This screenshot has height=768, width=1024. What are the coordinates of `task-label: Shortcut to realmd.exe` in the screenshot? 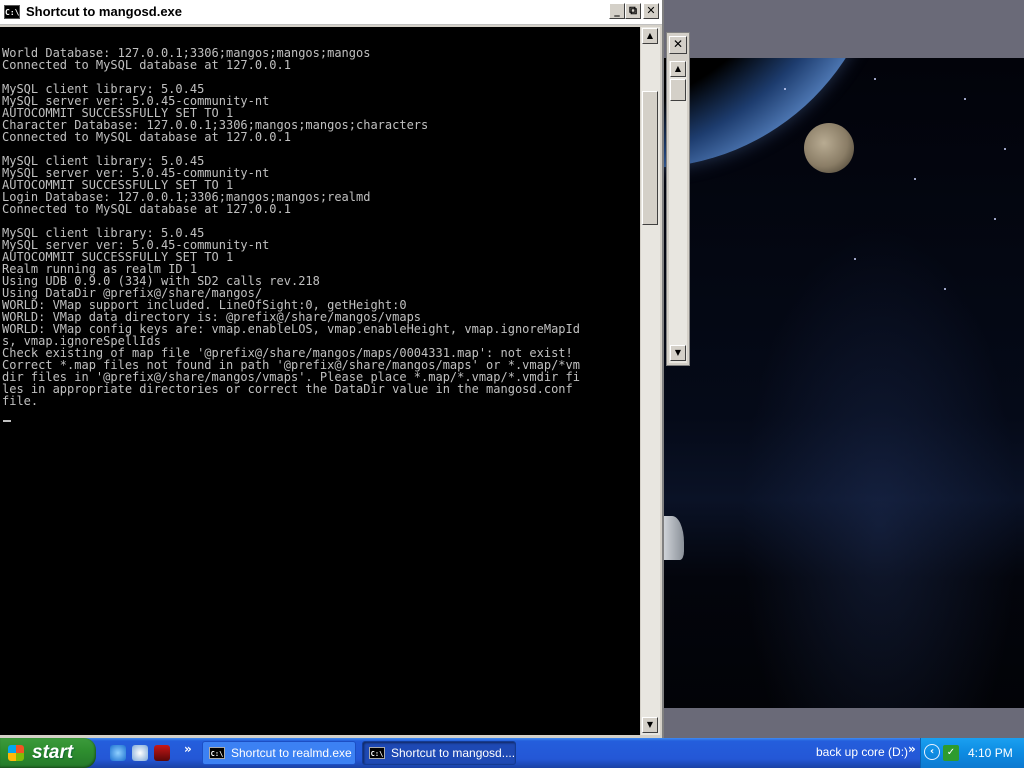 It's located at (291, 753).